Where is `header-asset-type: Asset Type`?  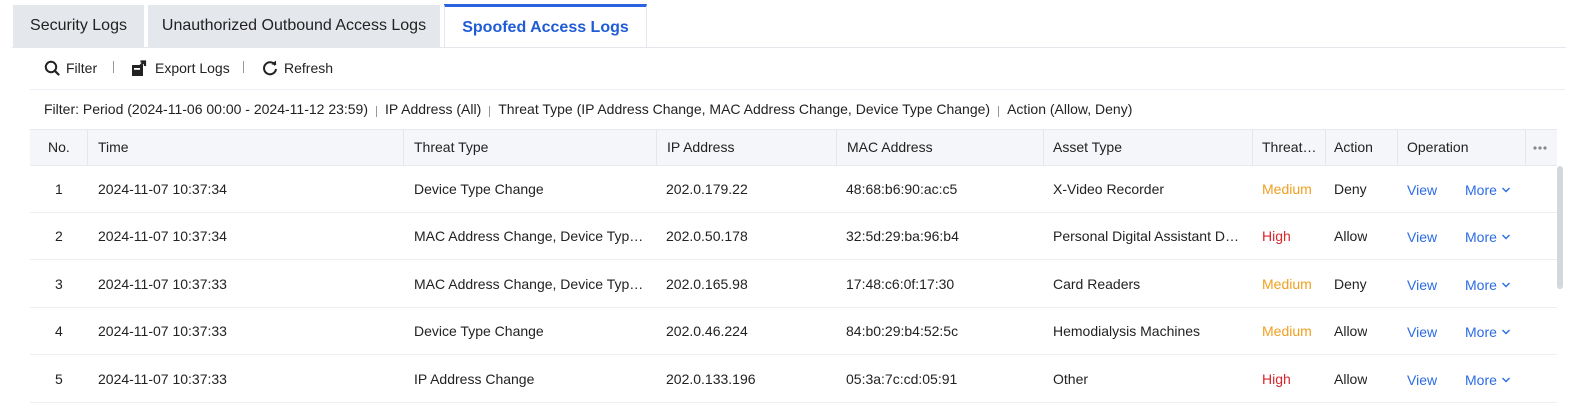
header-asset-type: Asset Type is located at coordinates (1087, 147).